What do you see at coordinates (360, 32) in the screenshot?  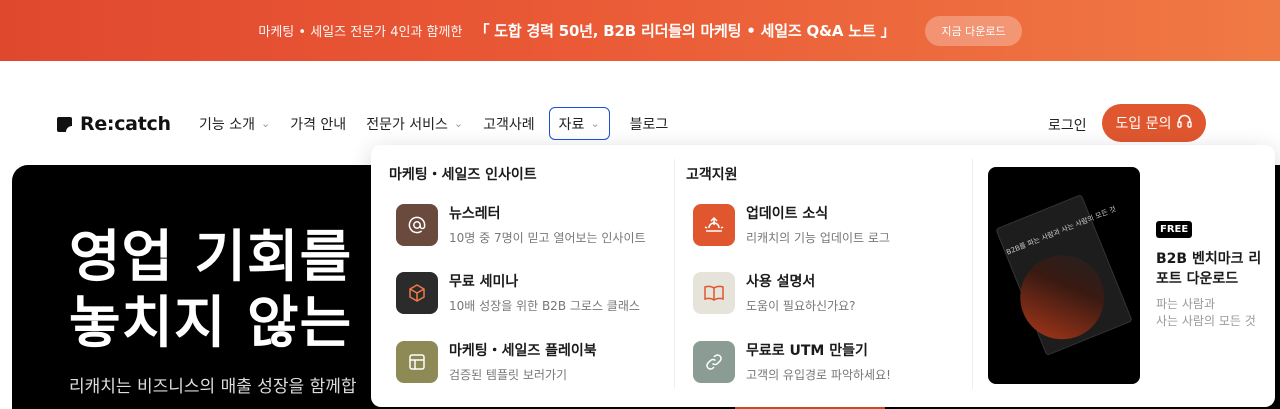 I see `banner-pre-text: 마케팅 • 세일즈 전문가 4인과 함께한` at bounding box center [360, 32].